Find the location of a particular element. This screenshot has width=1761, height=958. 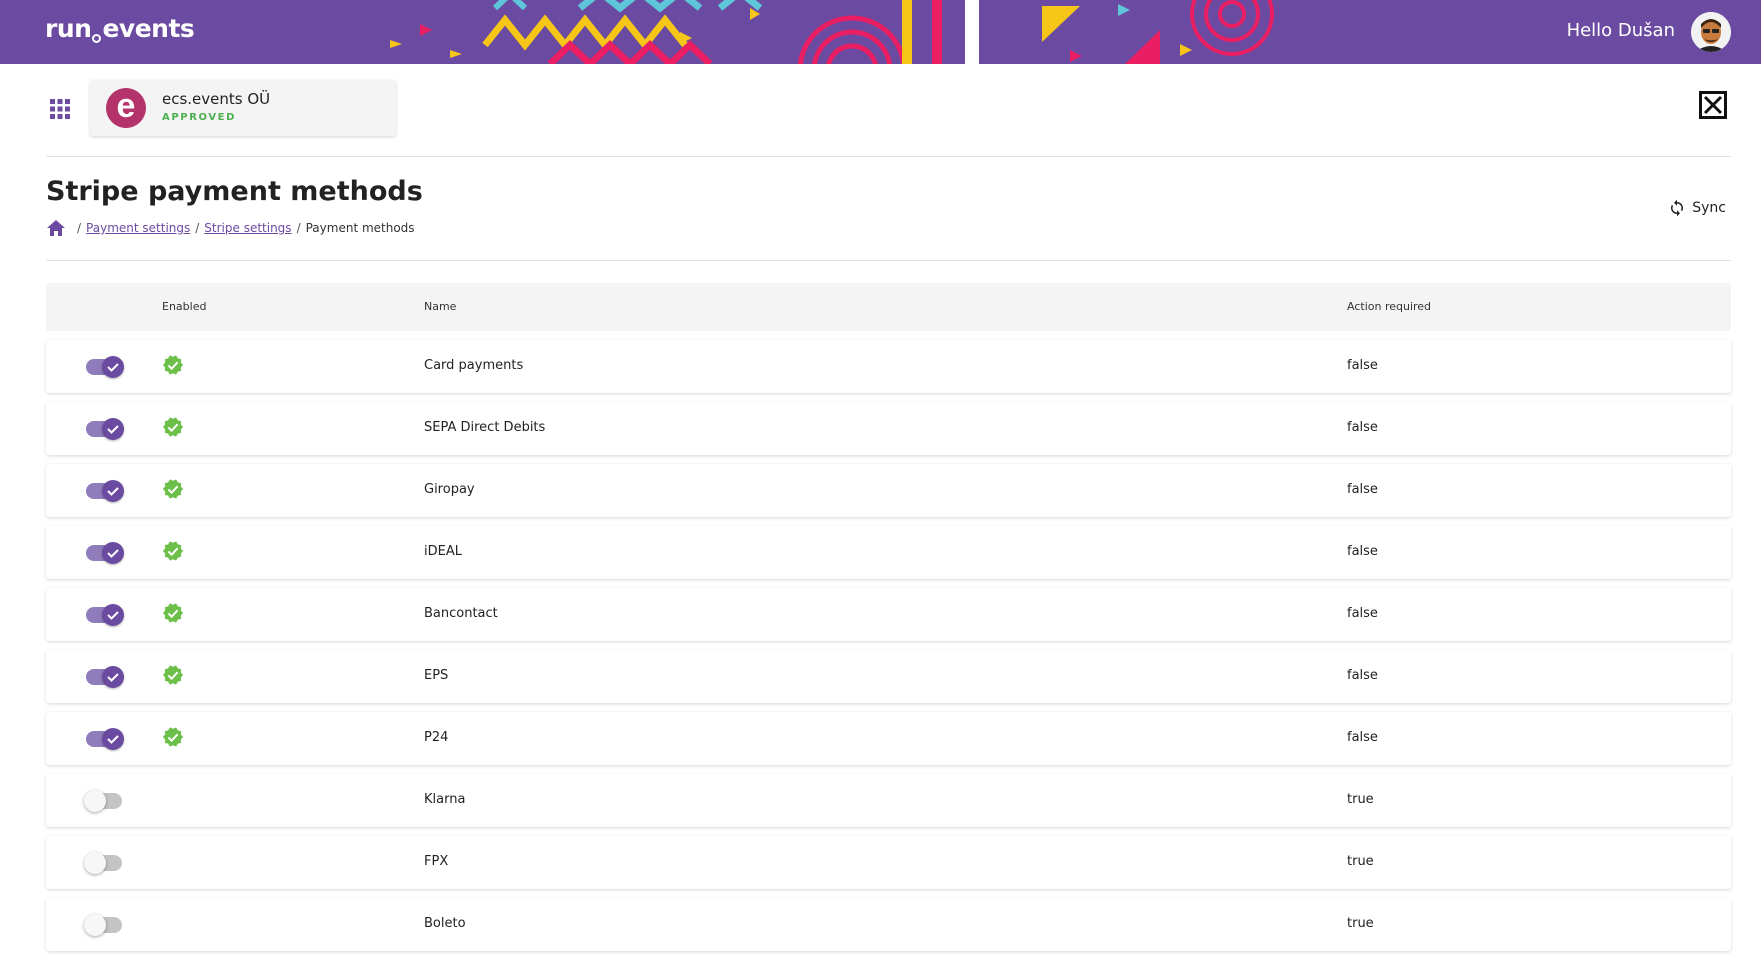

method-name: Bancontact is located at coordinates (461, 613).